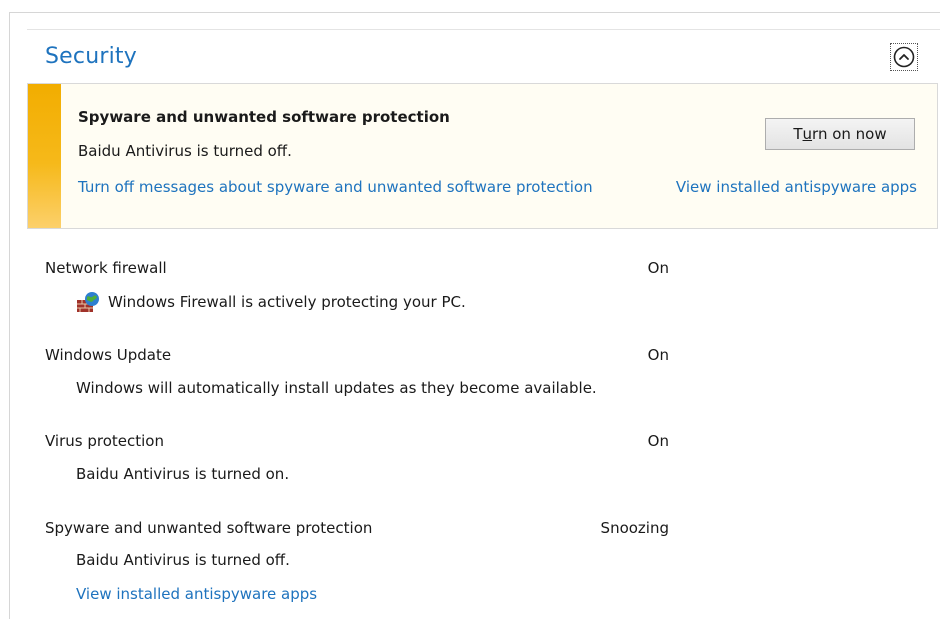 The height and width of the screenshot is (619, 940). Describe the element at coordinates (91, 57) in the screenshot. I see `section-title: Security` at that location.